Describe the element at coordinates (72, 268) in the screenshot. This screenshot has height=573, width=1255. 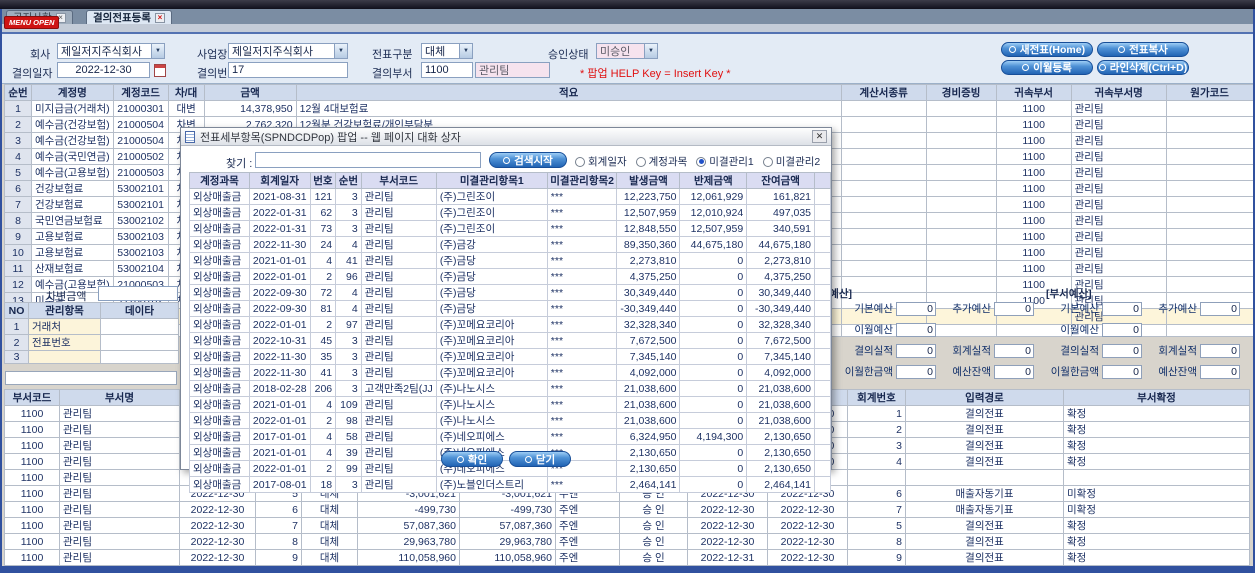
I see `cell: 산재보험료` at that location.